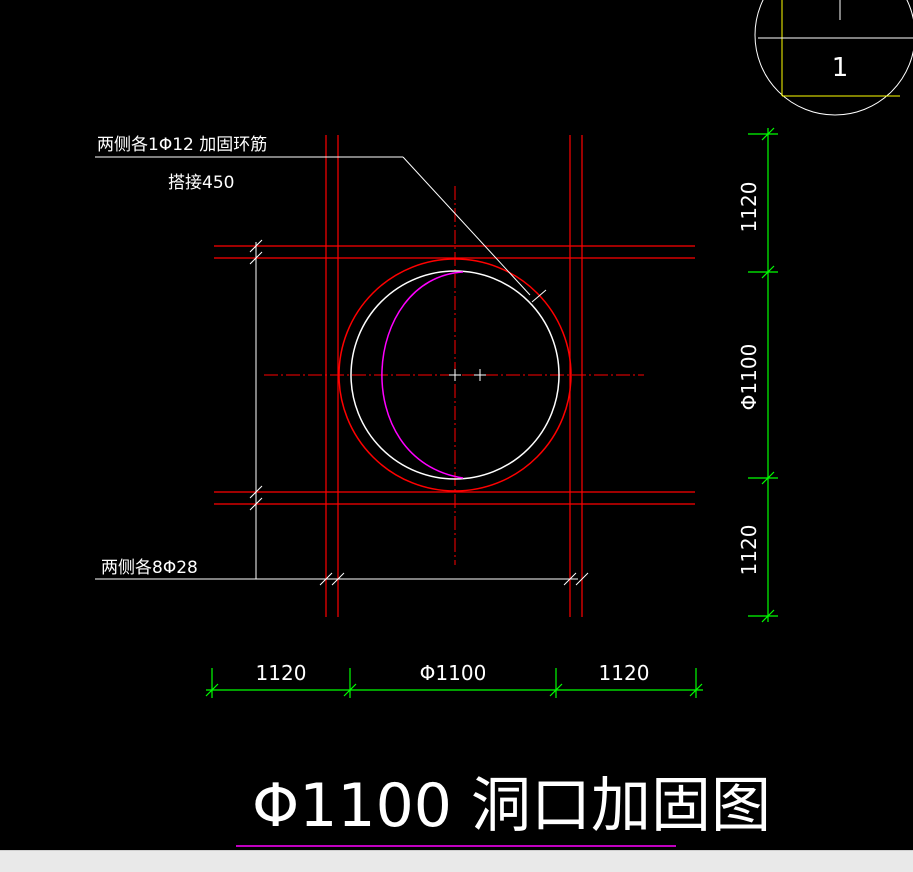 This screenshot has height=872, width=913. What do you see at coordinates (749, 377) in the screenshot?
I see `dim-right-center: Φ1100` at bounding box center [749, 377].